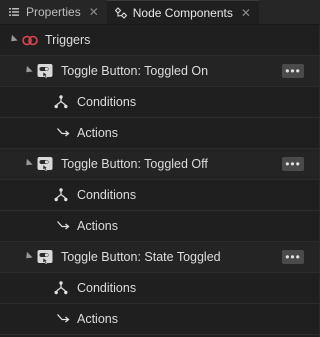 The width and height of the screenshot is (320, 337). I want to click on trigger-row-toggled-on: Toggle Button: Toggled On •••, so click(160, 71).